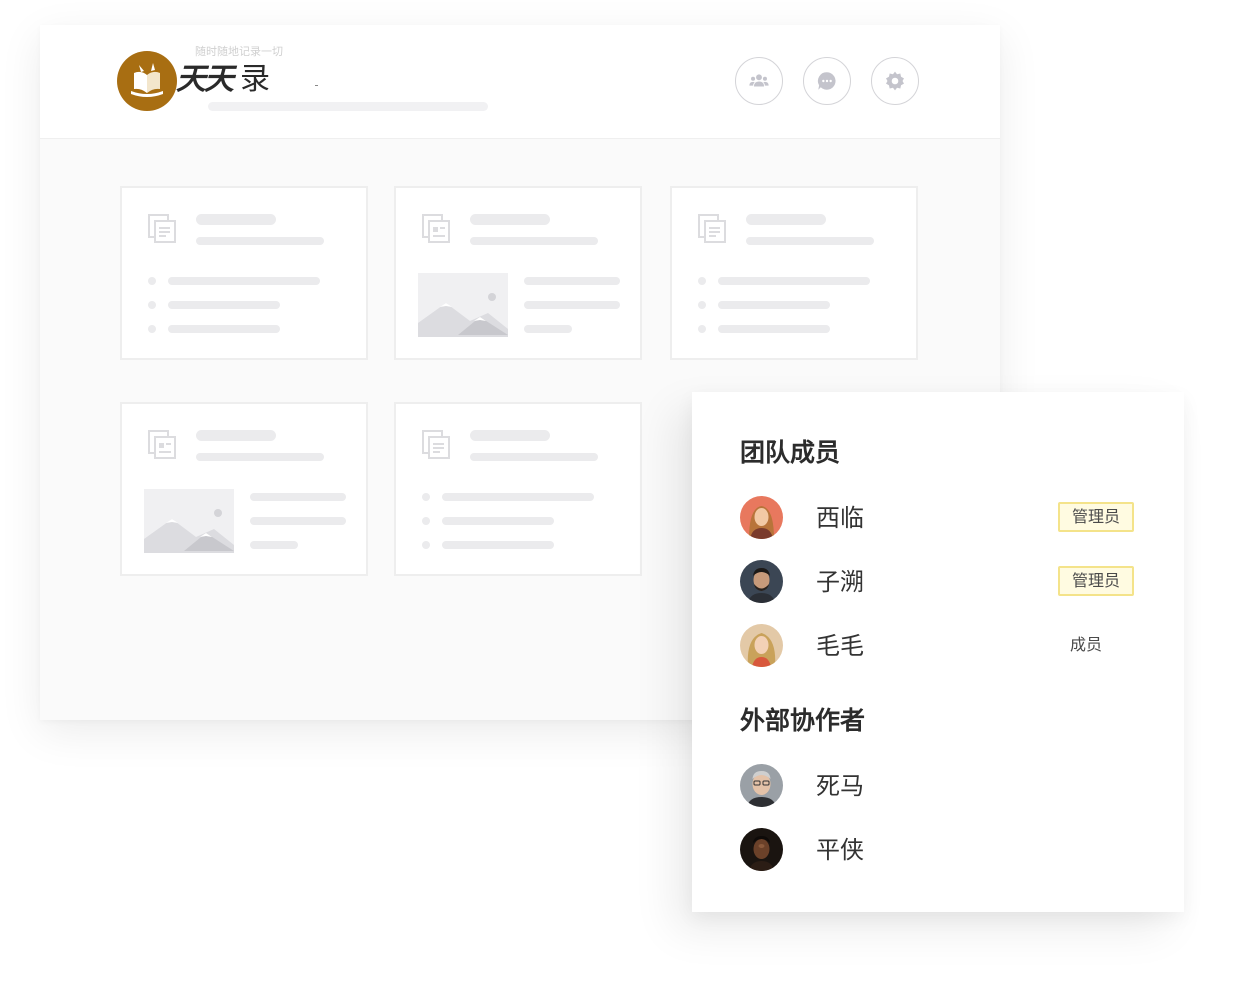  I want to click on gear-icon, so click(895, 81).